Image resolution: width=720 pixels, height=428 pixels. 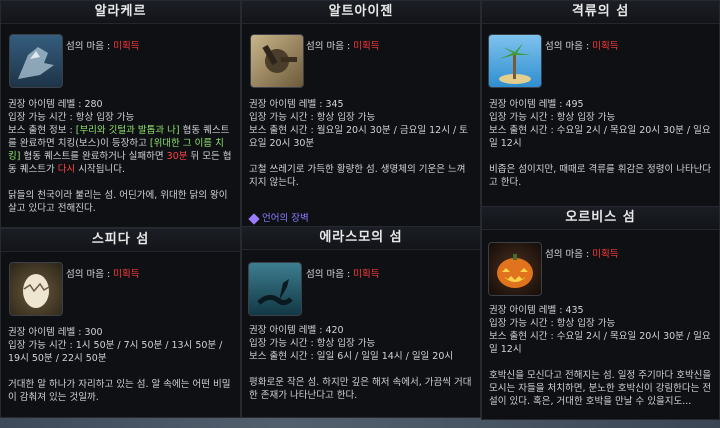 What do you see at coordinates (600, 218) in the screenshot?
I see `card-title: 오르비스 섬` at bounding box center [600, 218].